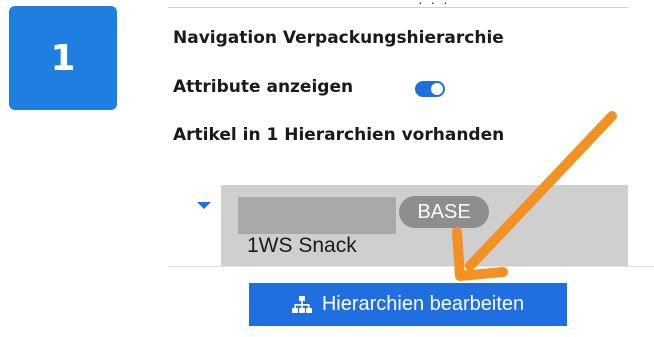 This screenshot has height=337, width=654. Describe the element at coordinates (317, 215) in the screenshot. I see `redacted-code` at that location.